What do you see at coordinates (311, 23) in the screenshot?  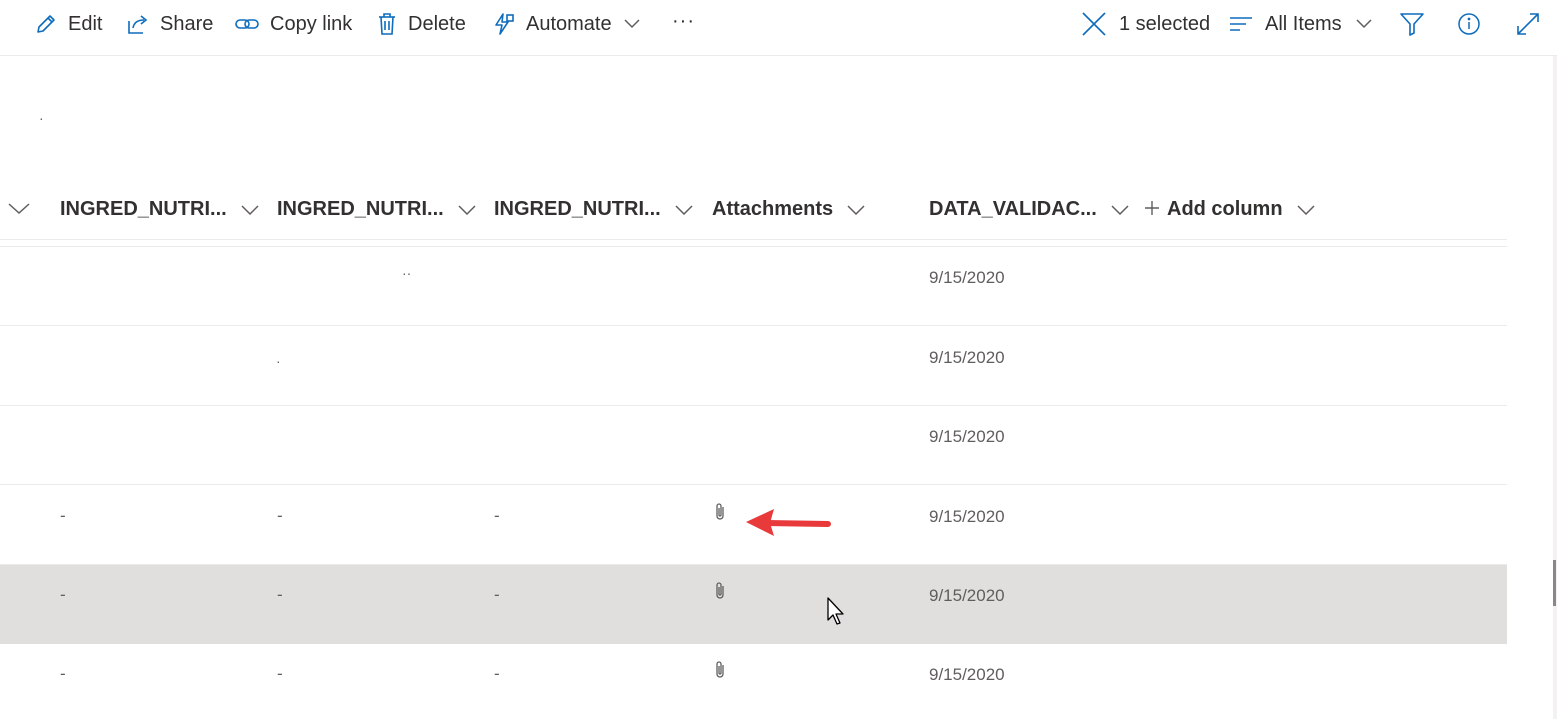 I see `copy-link-label: Copy link` at bounding box center [311, 23].